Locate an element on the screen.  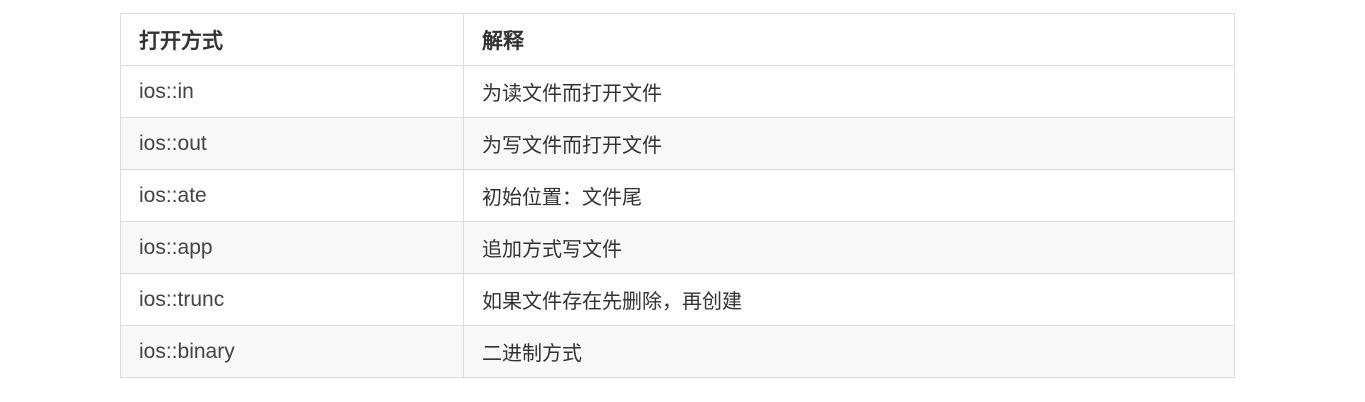
table-row: ios::ate 初始位置：文件尾 is located at coordinates (677, 195).